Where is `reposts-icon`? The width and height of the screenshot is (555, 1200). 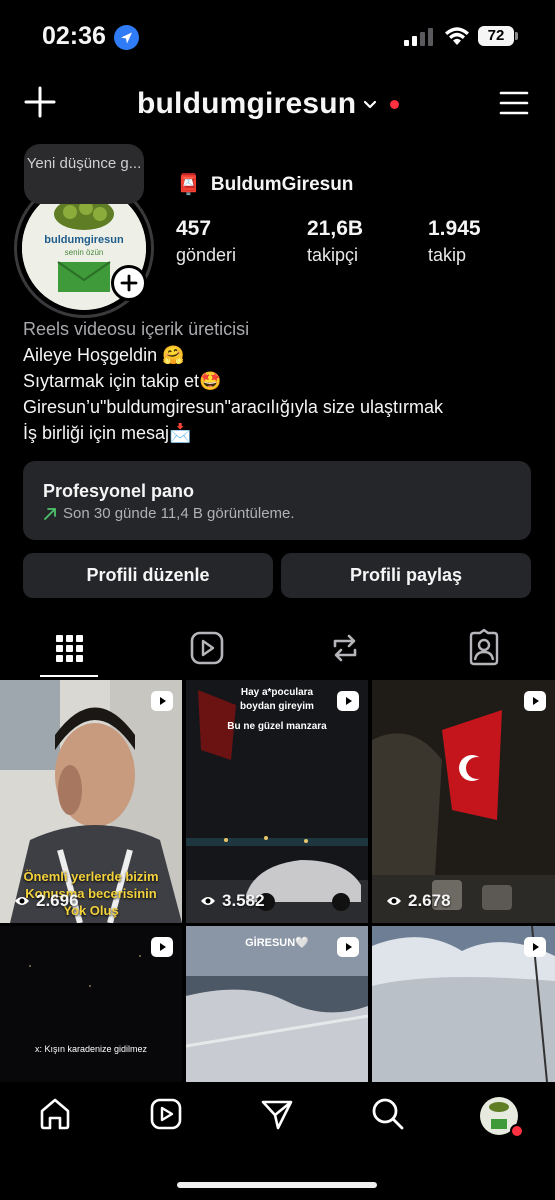
reposts-icon is located at coordinates (345, 648).